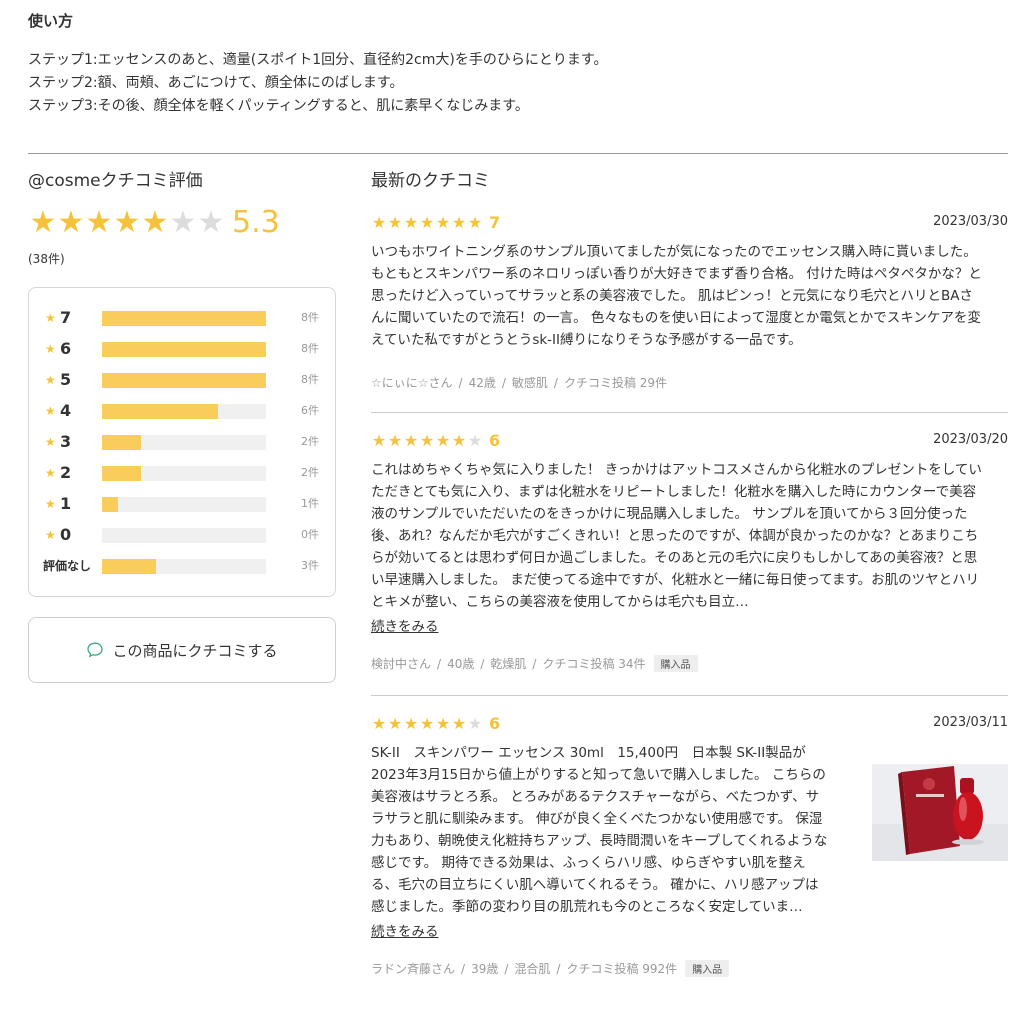  I want to click on average-stars: ★ ★ ★ ★ ★ ★ ★, so click(126, 222).